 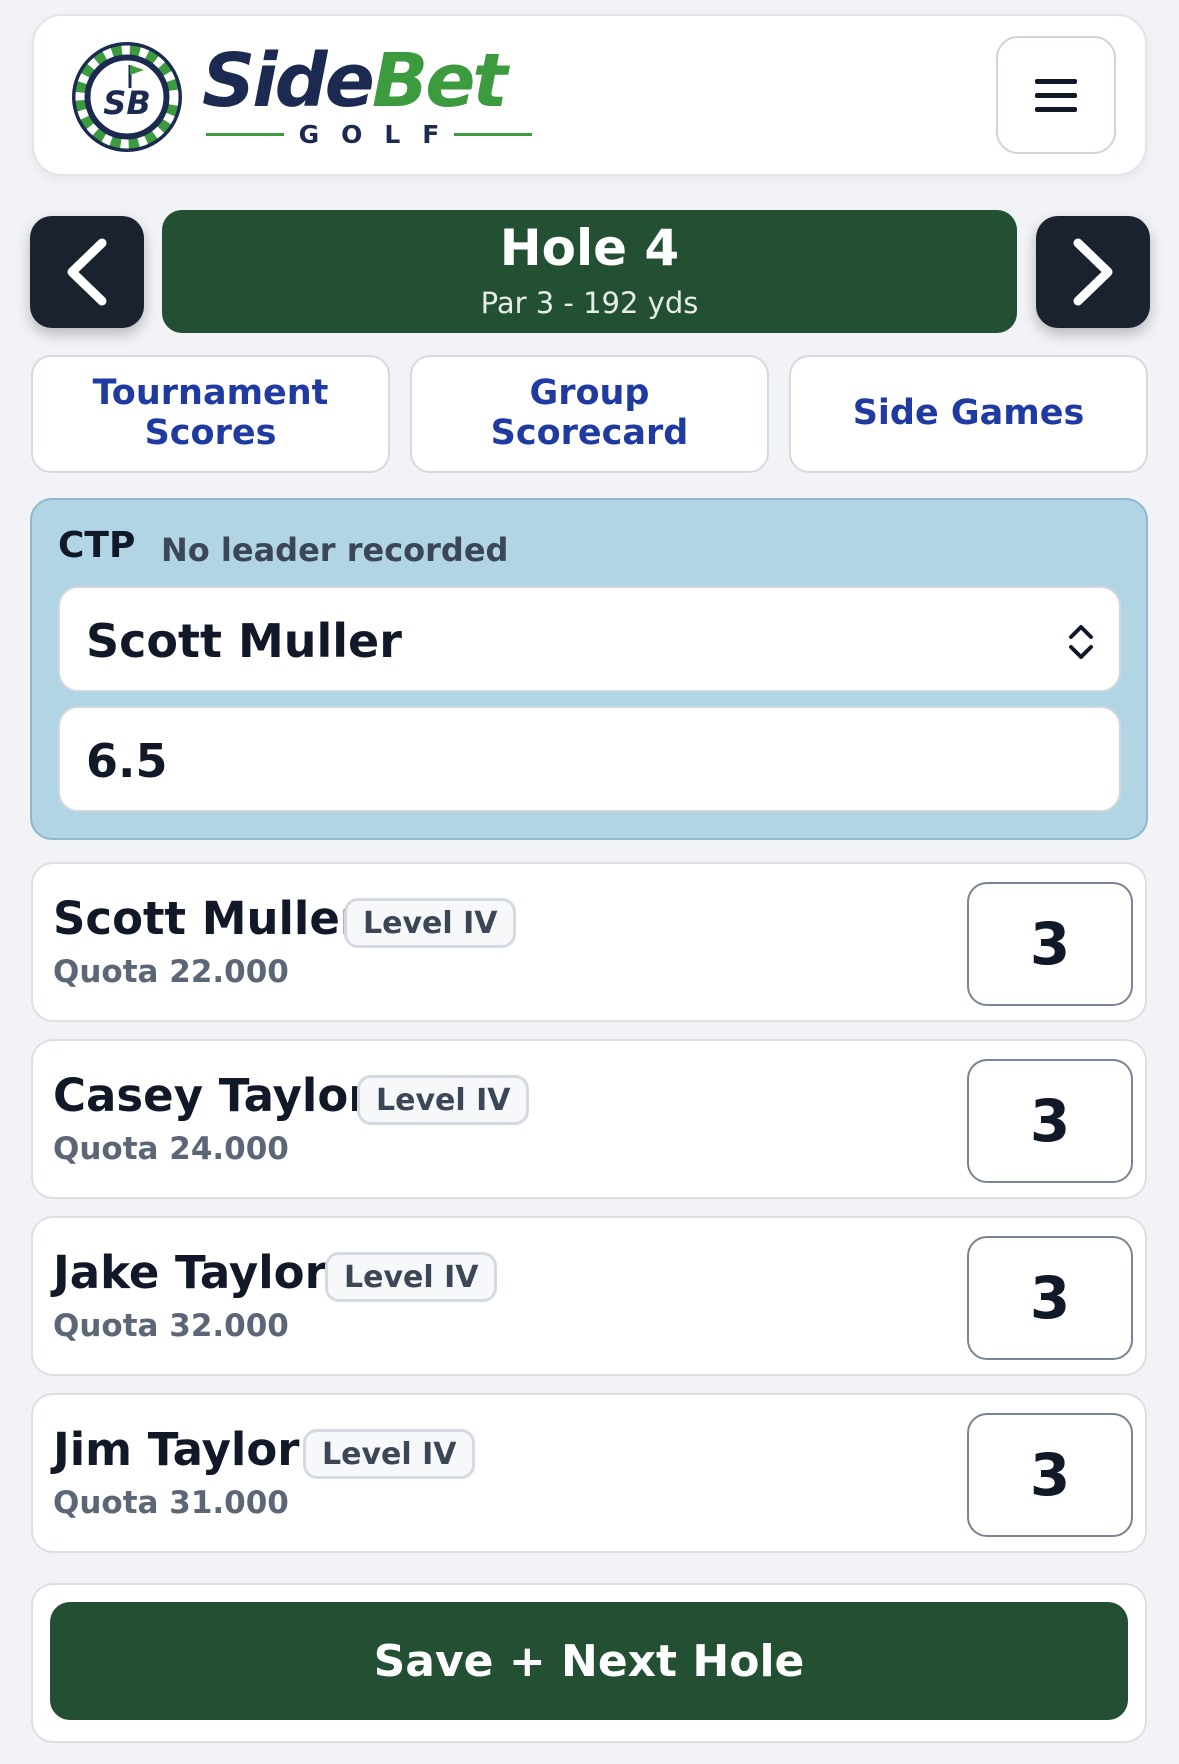 I want to click on ctp-player-select: Scott Muller, so click(x=589, y=639).